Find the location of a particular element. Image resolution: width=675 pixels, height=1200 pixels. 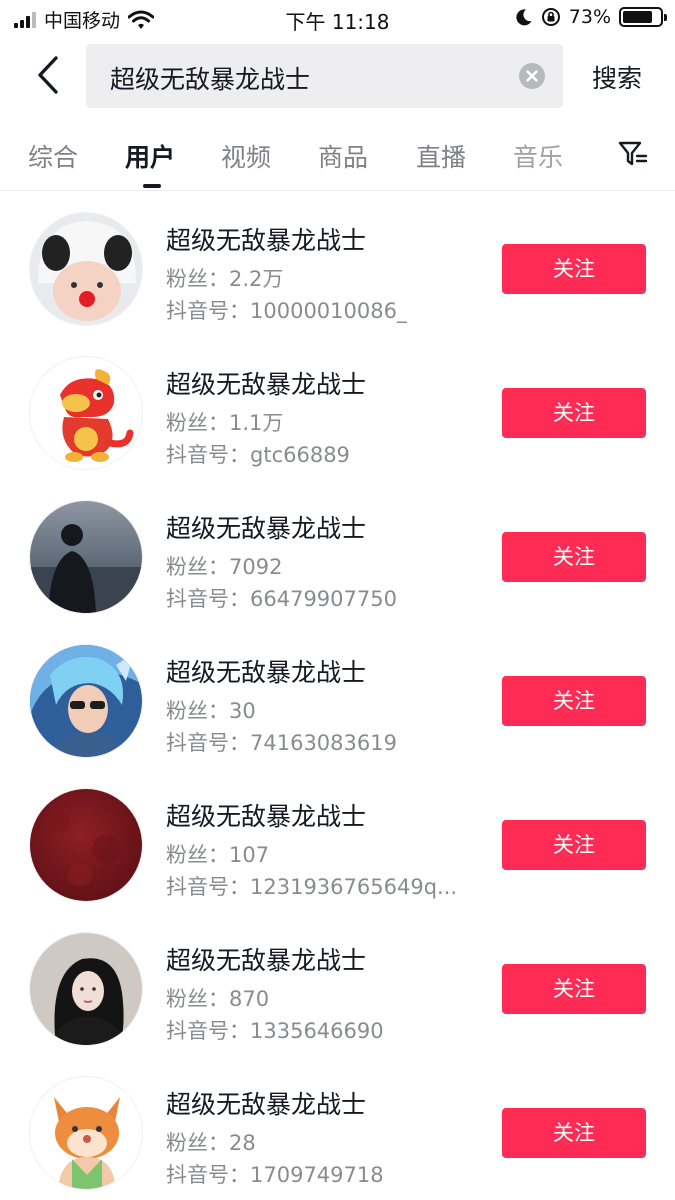

tab-users: 用户 is located at coordinates (150, 156).